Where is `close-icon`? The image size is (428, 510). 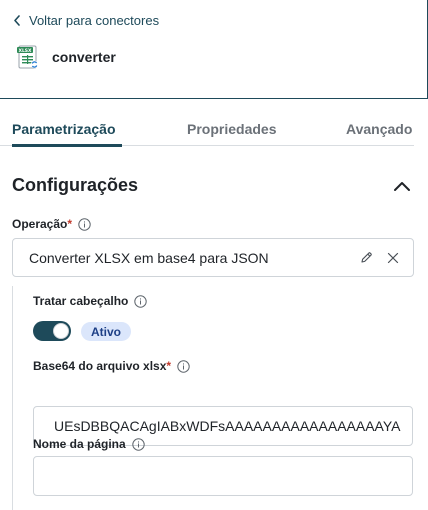
close-icon is located at coordinates (393, 257).